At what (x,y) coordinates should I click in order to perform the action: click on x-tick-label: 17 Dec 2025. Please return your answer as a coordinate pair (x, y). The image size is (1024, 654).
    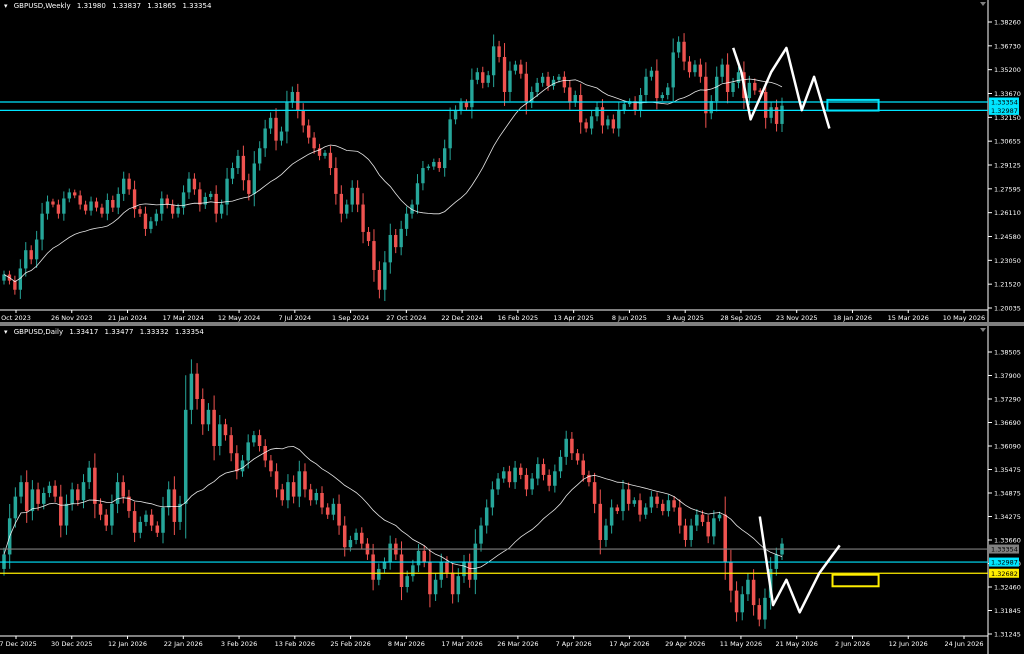
    Looking at the image, I should click on (18, 644).